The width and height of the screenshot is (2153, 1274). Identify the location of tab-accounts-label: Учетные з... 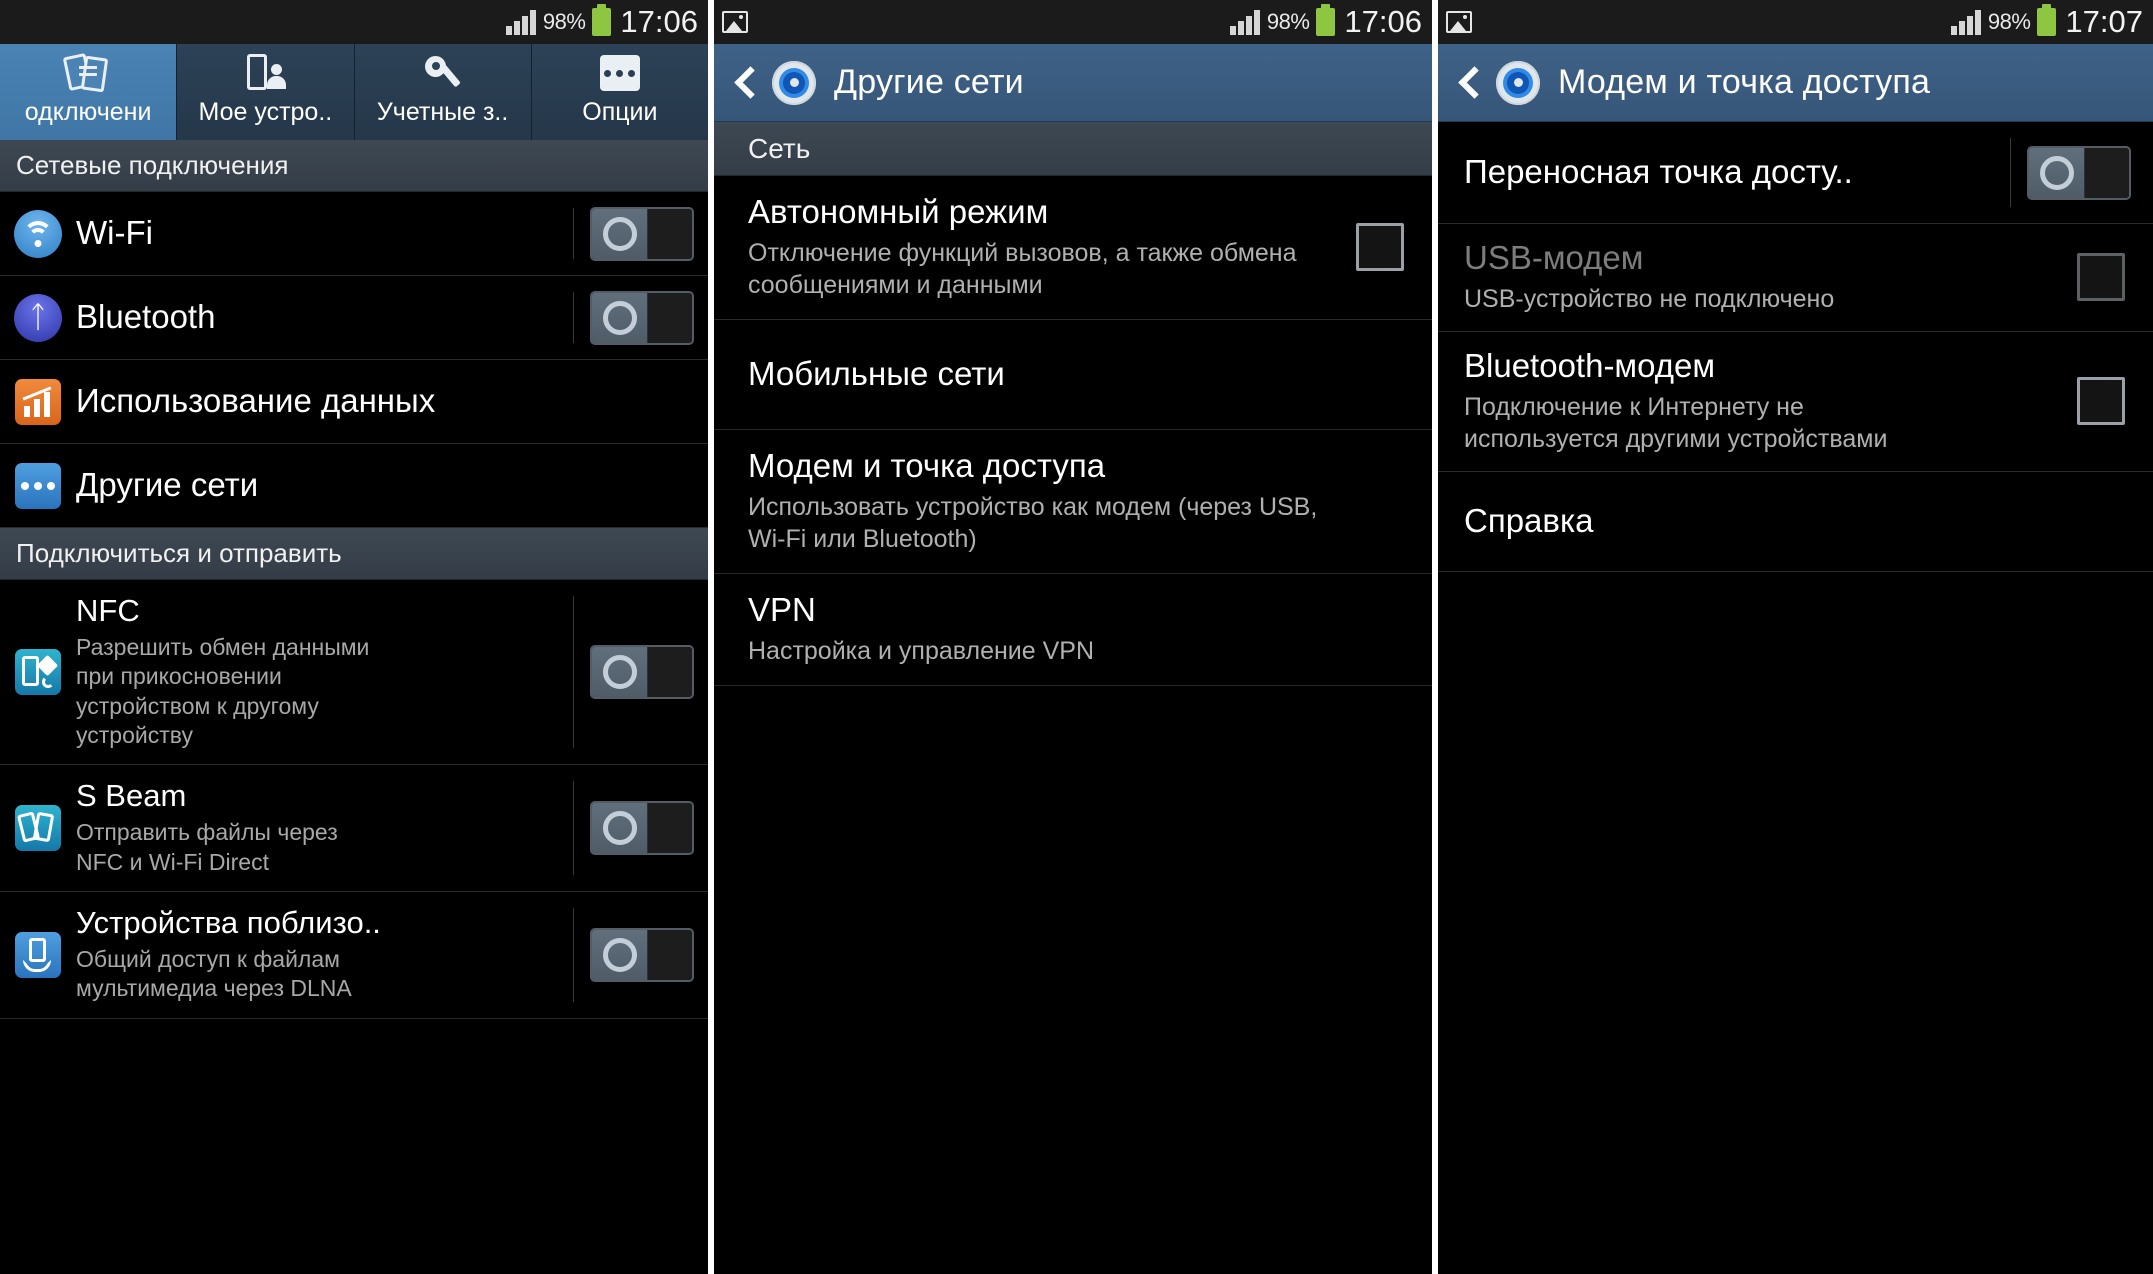
(442, 112).